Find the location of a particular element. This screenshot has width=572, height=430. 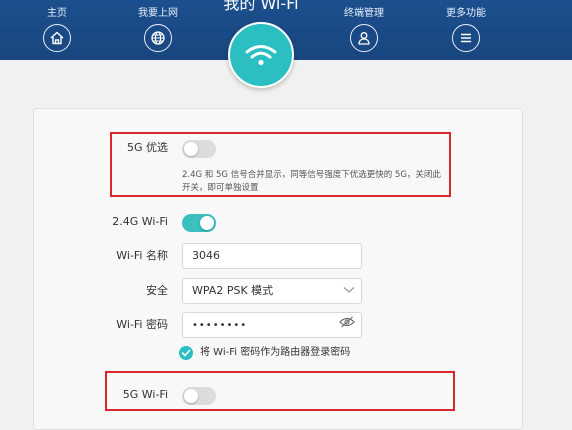

wifi-24g-toggle is located at coordinates (199, 223).